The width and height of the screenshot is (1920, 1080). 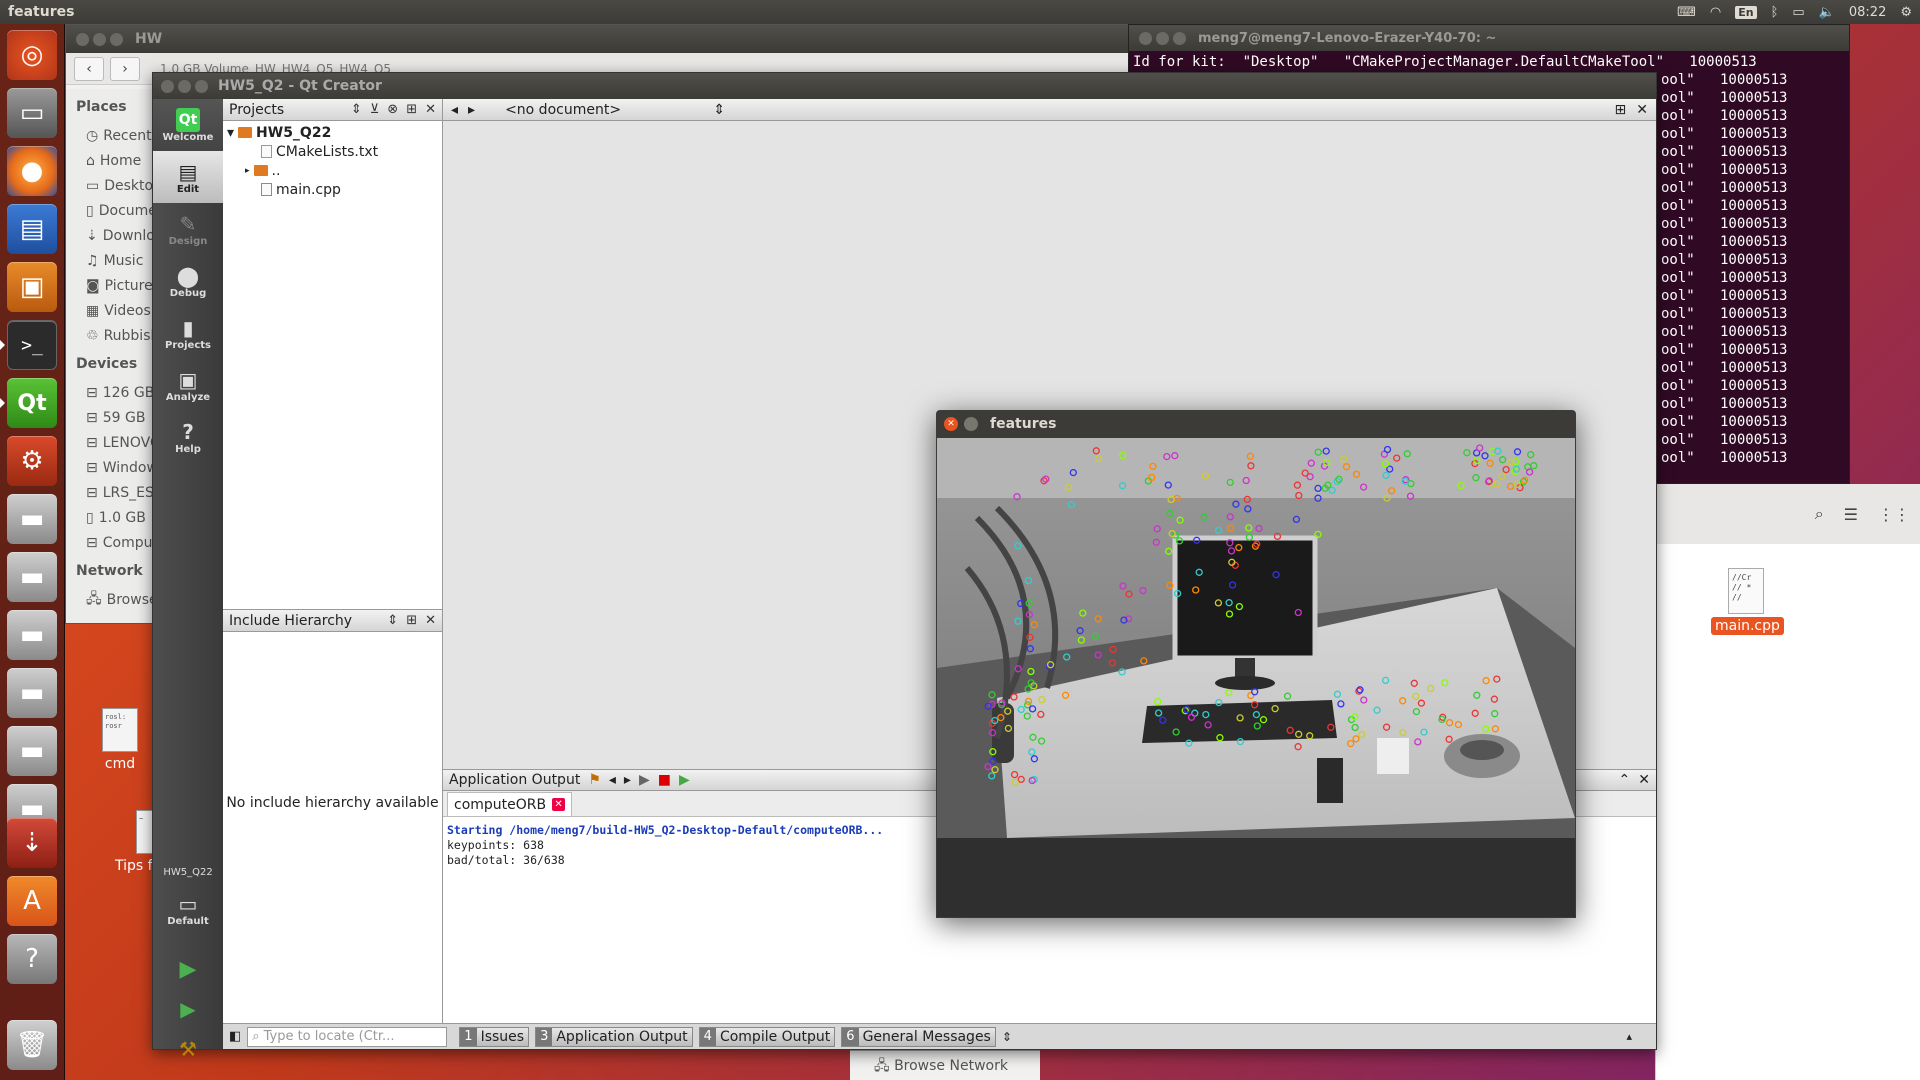 What do you see at coordinates (951, 424) in the screenshot?
I see `close-button: ✕` at bounding box center [951, 424].